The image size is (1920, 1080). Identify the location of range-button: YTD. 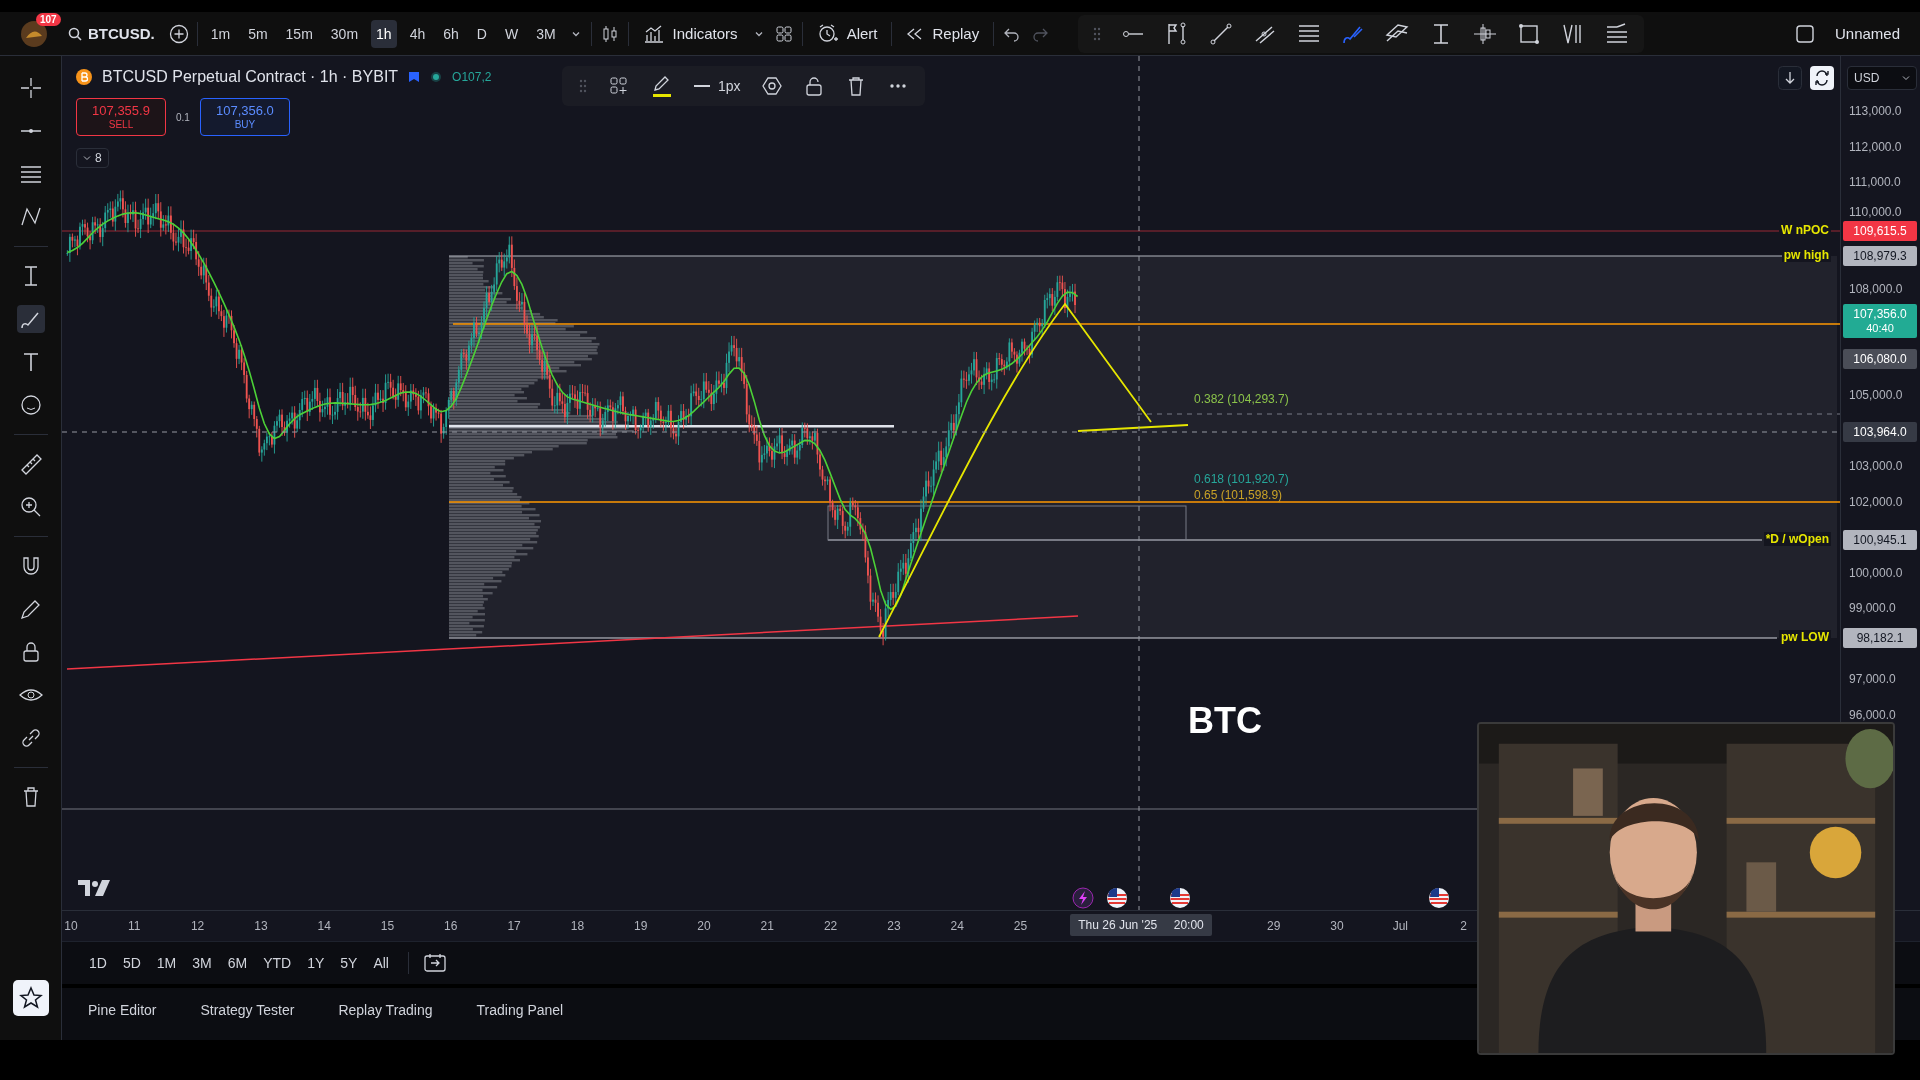
(277, 963).